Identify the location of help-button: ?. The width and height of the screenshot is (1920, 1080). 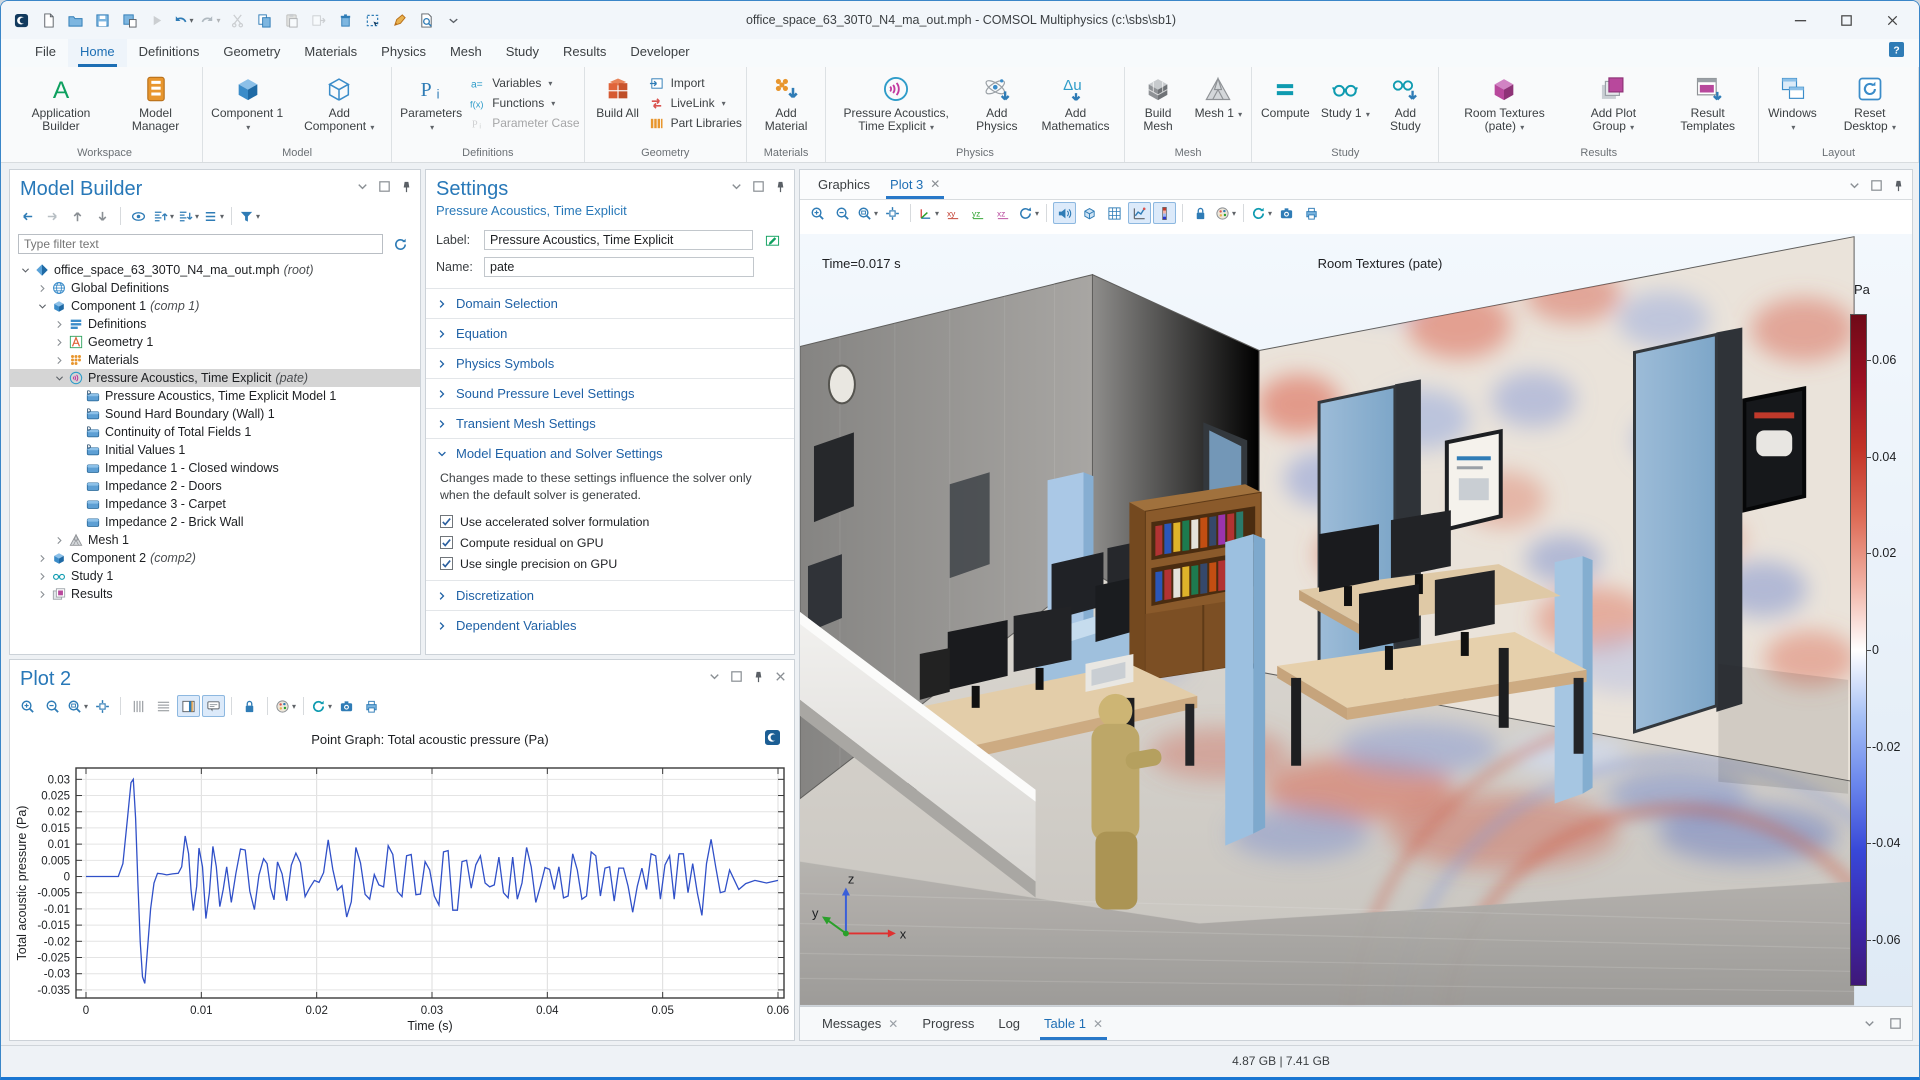
(1899, 52).